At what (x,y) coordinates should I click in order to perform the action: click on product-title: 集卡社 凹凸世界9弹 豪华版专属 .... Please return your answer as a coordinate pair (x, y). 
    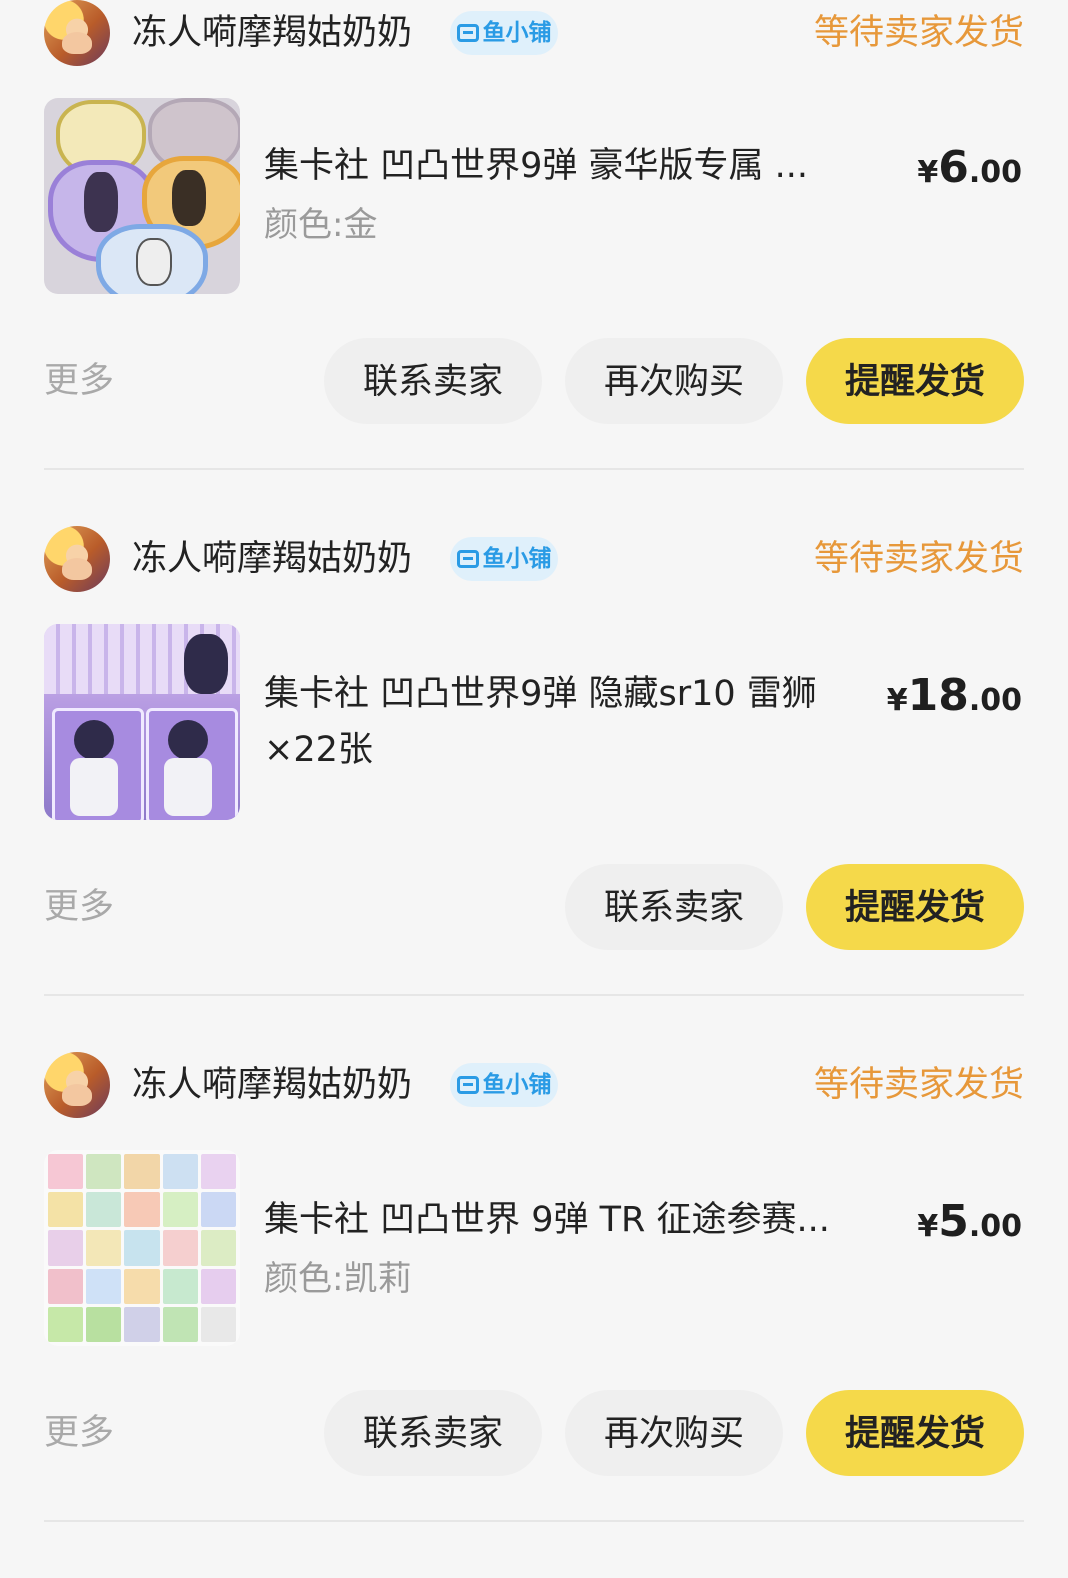
    Looking at the image, I should click on (564, 166).